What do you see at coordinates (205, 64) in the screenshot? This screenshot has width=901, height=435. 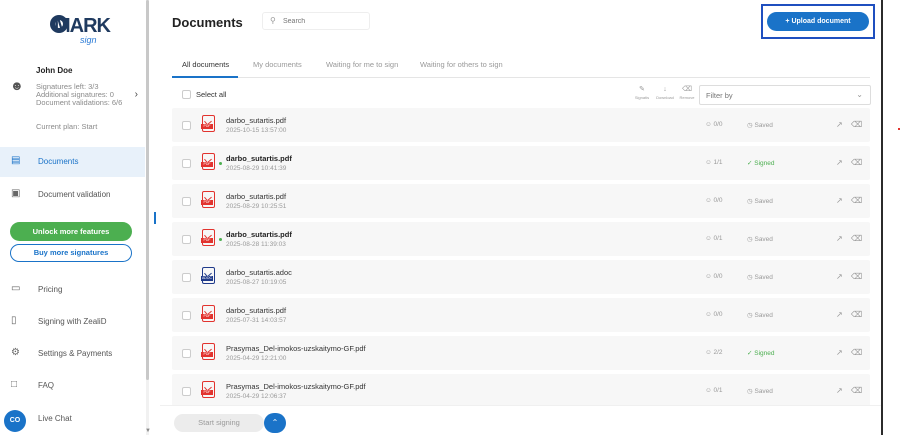 I see `tab-all-documents: All documents` at bounding box center [205, 64].